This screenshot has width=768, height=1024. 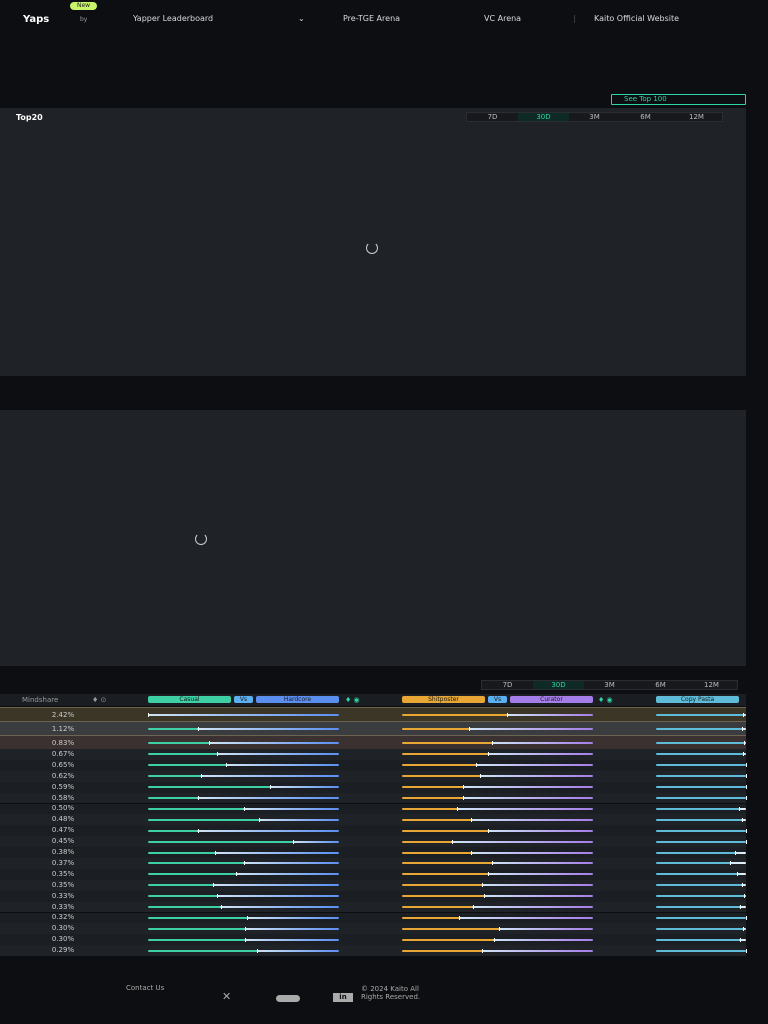 What do you see at coordinates (173, 18) in the screenshot?
I see `nav-yapper-leaderboard: Yapper Leaderboard` at bounding box center [173, 18].